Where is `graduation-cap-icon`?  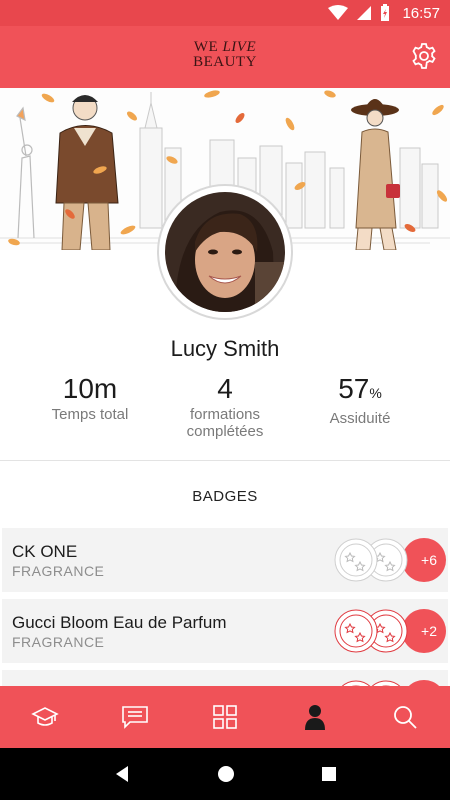 graduation-cap-icon is located at coordinates (45, 716).